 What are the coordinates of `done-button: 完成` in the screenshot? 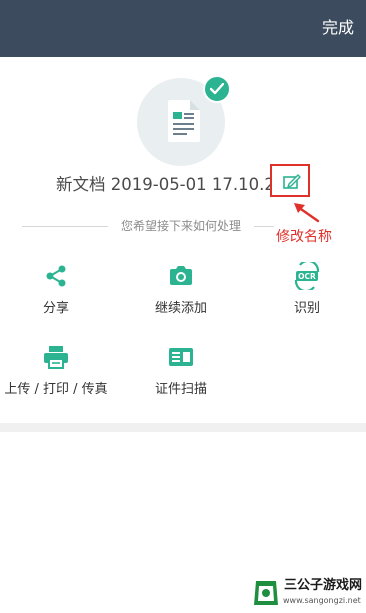 It's located at (338, 28).